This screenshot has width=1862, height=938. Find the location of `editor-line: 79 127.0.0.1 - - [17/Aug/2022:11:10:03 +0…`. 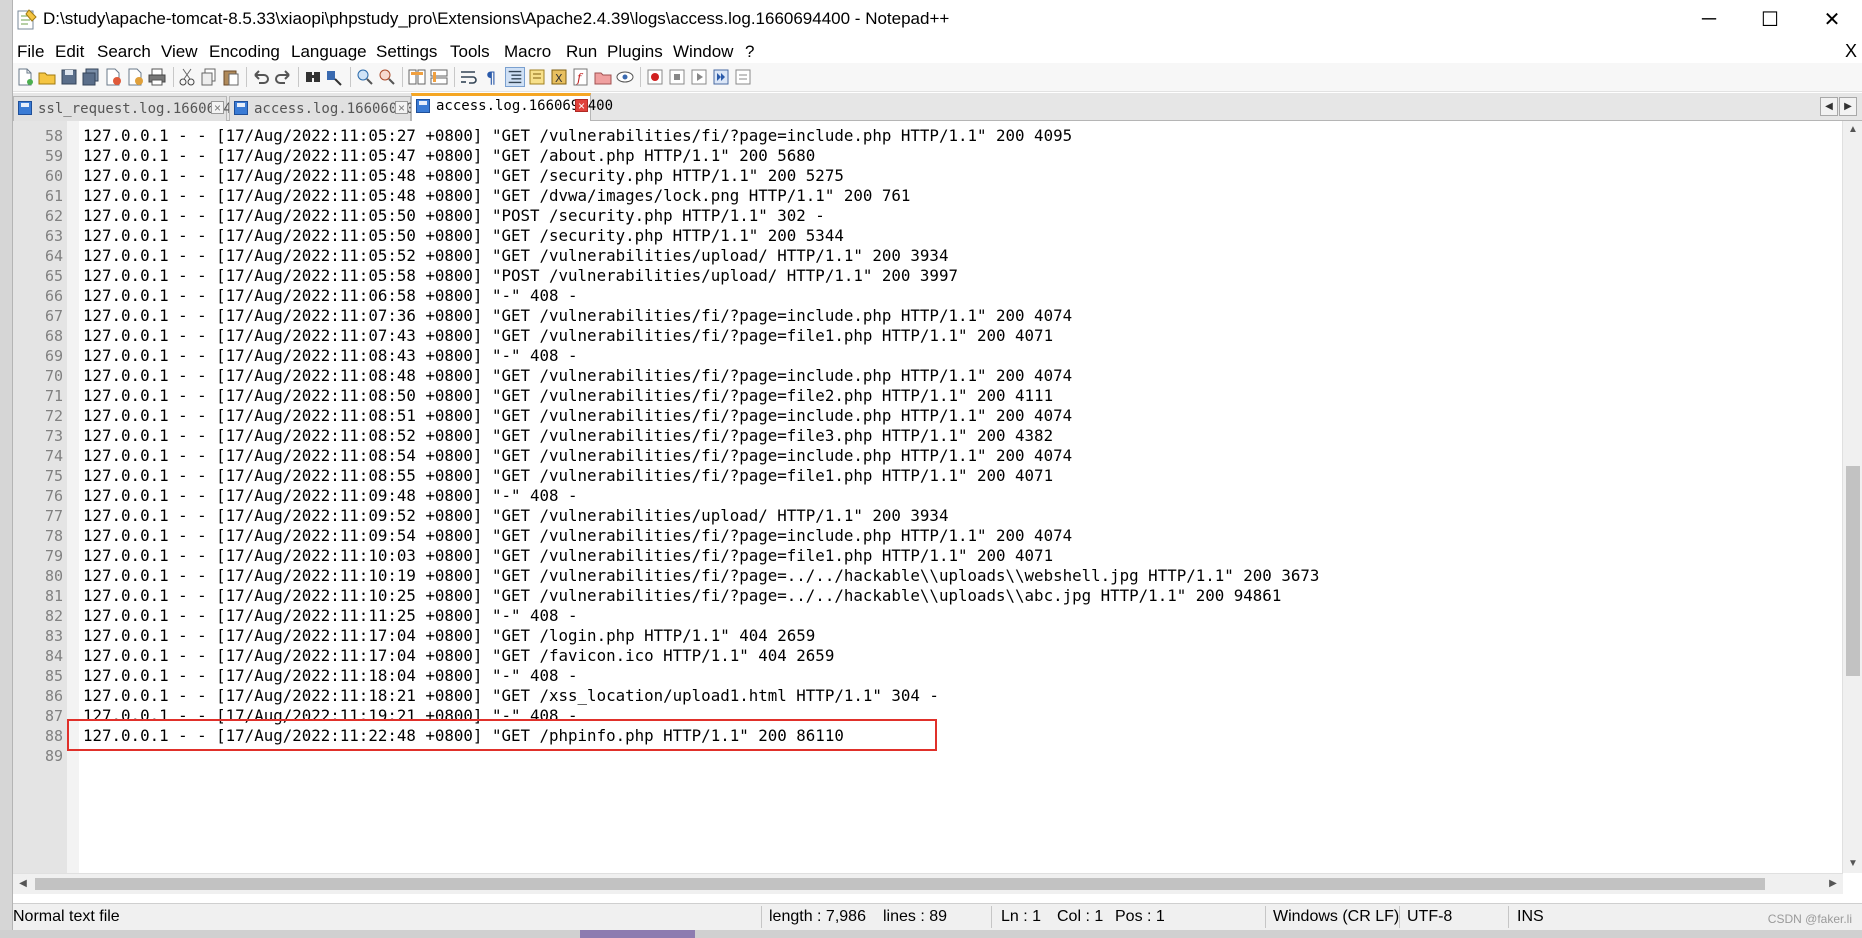

editor-line: 79 127.0.0.1 - - [17/Aug/2022:11:10:03 +0… is located at coordinates (923, 556).